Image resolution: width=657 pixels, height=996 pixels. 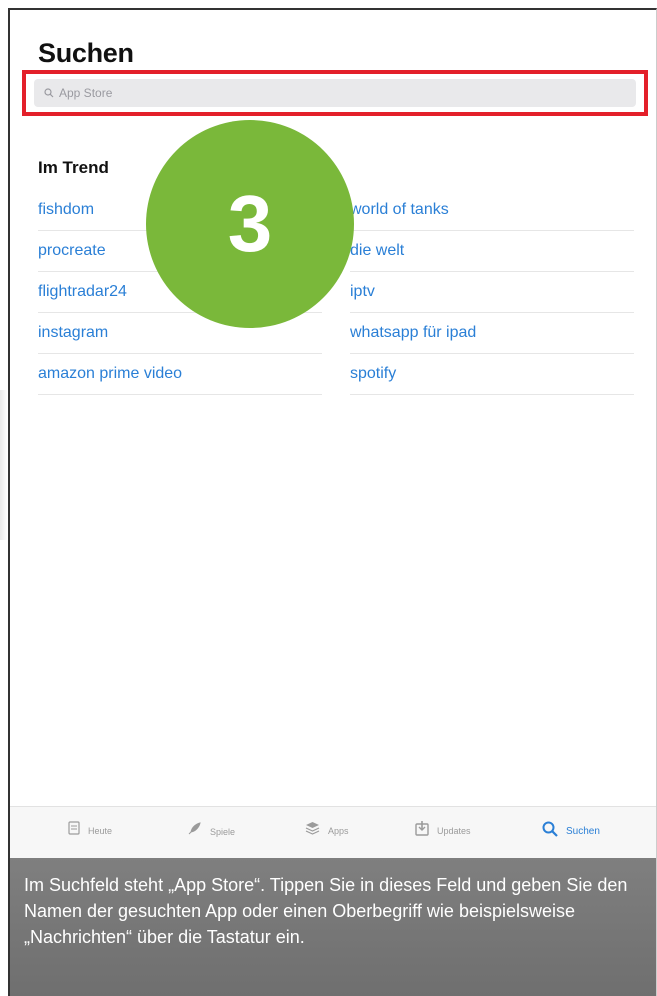 I want to click on trending-title: Im Trend, so click(x=73, y=167).